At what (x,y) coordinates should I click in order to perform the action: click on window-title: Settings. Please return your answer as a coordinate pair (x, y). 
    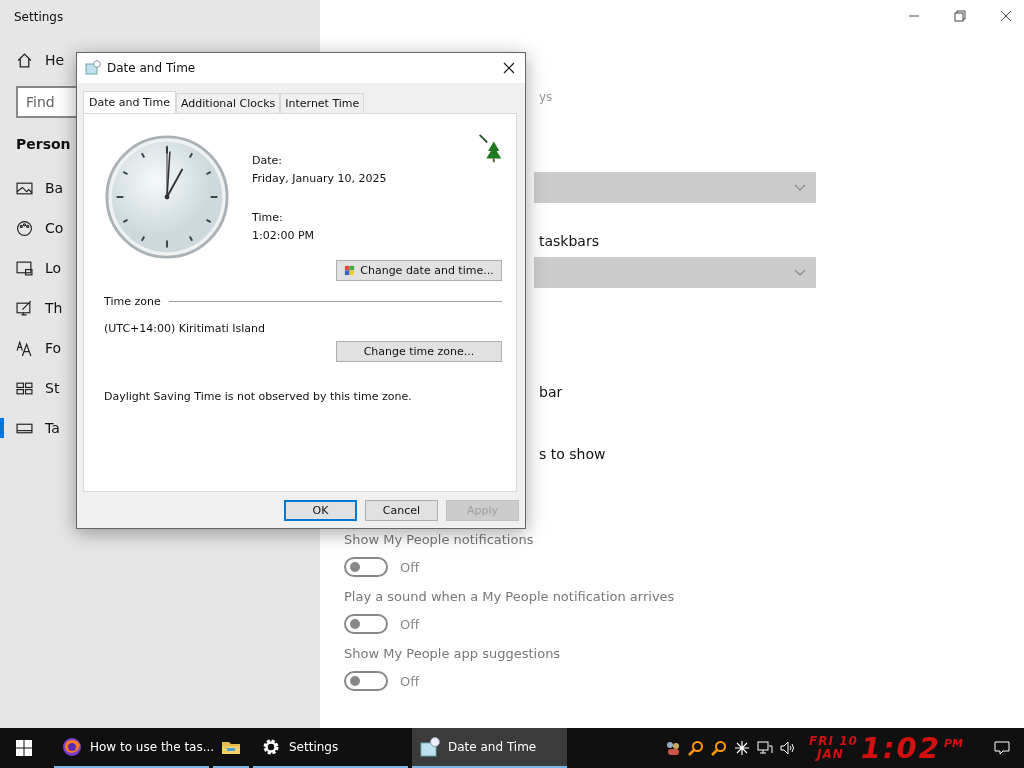
    Looking at the image, I should click on (39, 17).